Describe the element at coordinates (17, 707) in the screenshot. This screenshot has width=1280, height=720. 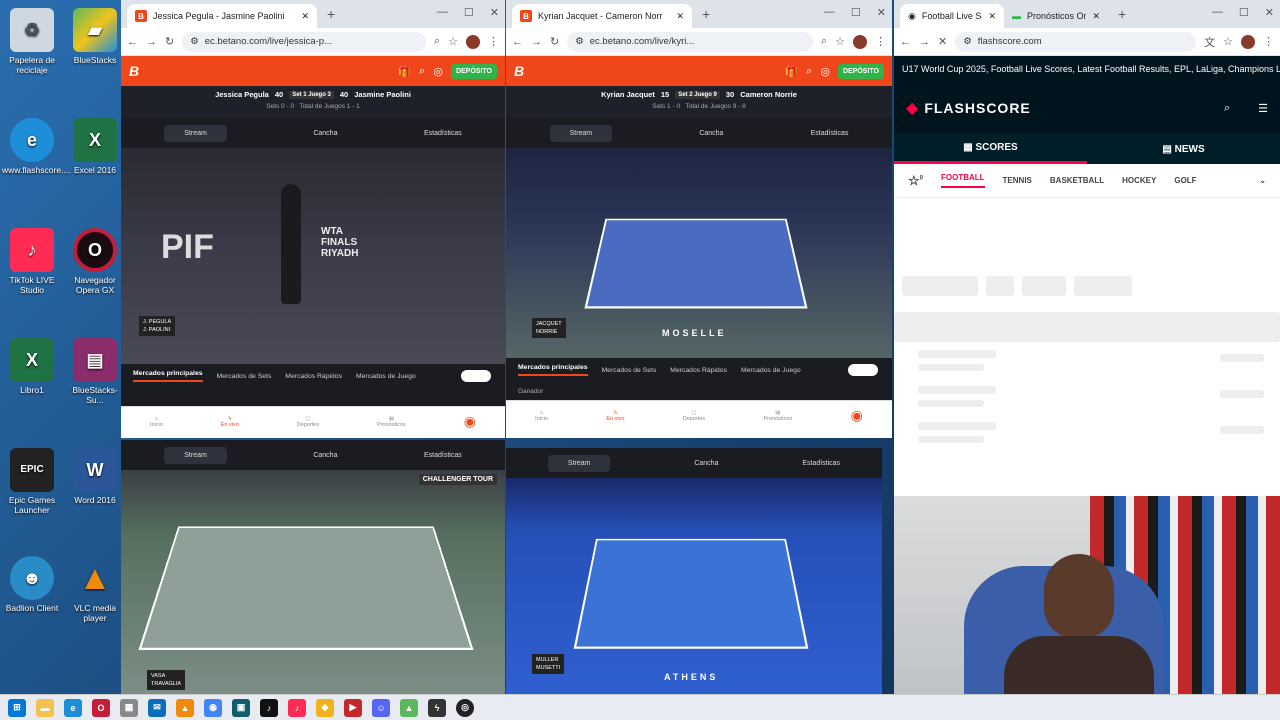
I see `start-icon: ⊞` at that location.